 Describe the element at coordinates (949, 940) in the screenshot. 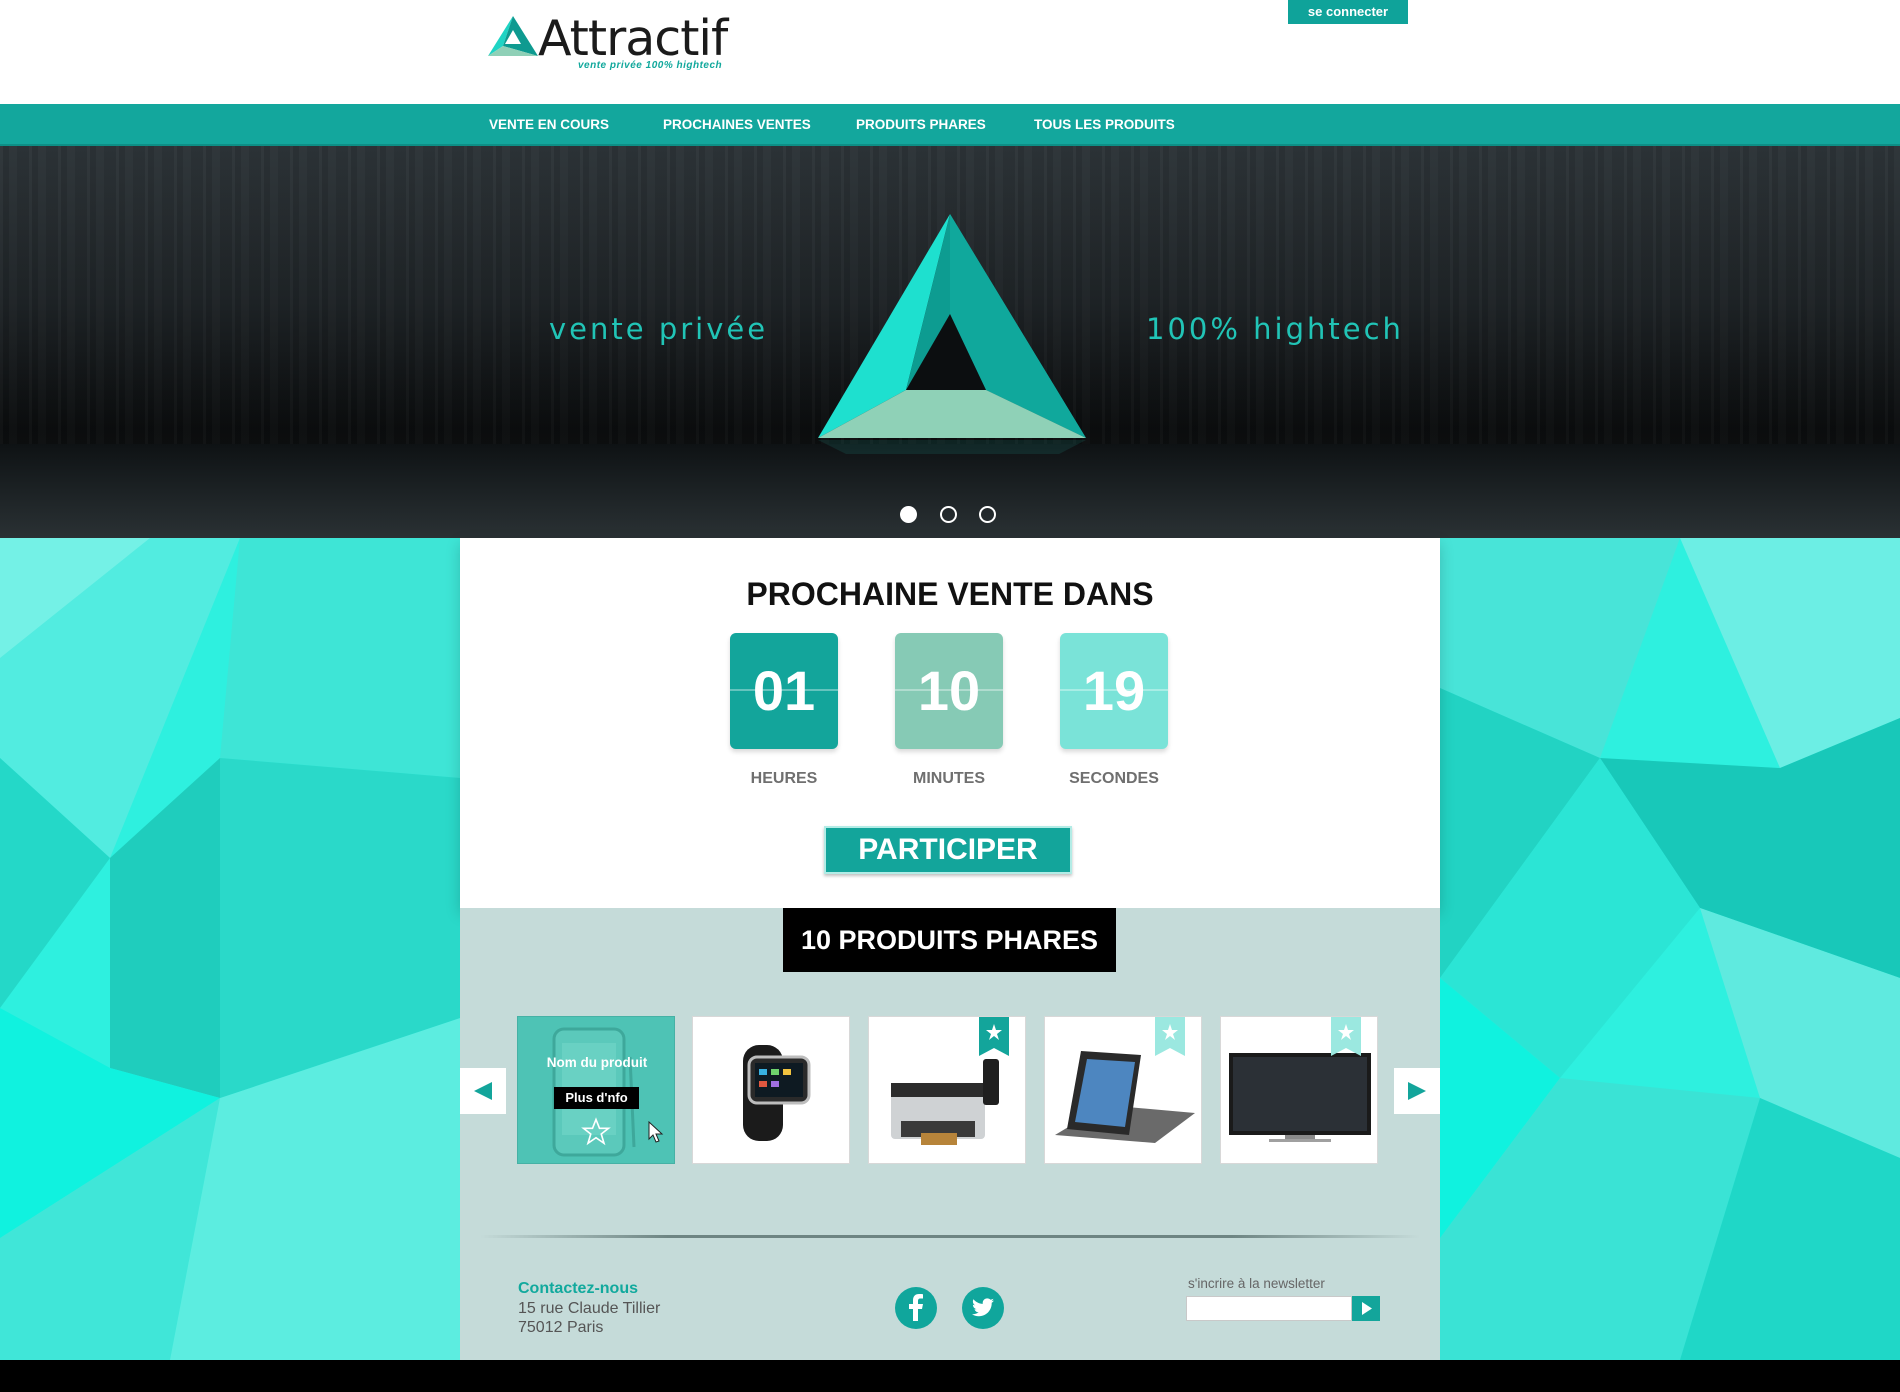

I see `featured-products-title: 10 PRODUITS PHARES` at that location.